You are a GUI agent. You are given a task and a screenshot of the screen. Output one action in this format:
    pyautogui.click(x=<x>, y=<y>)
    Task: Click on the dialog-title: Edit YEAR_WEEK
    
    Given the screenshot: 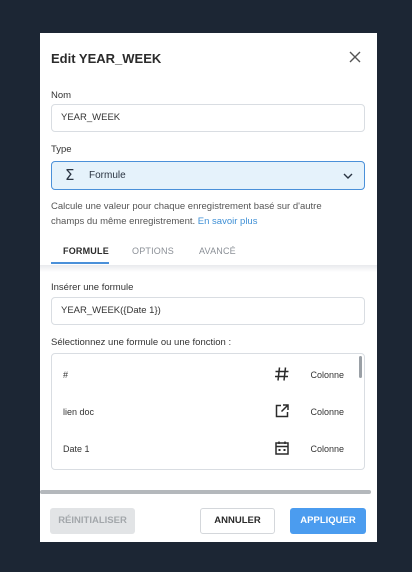 What is the action you would take?
    pyautogui.click(x=106, y=58)
    